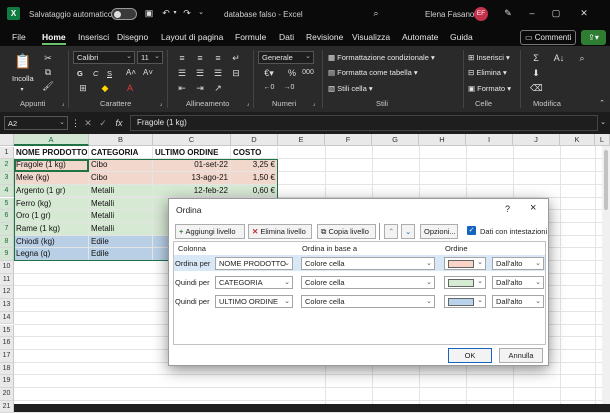  I want to click on copy-icon: ⧉, so click(48, 72).